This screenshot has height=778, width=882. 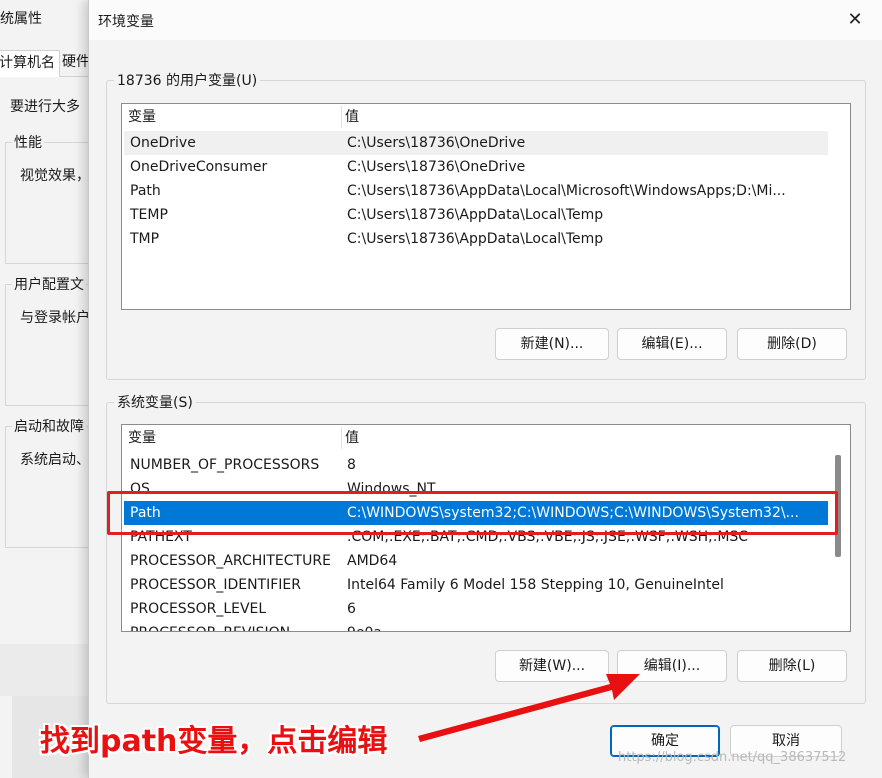 What do you see at coordinates (732, 757) in the screenshot?
I see `watermark: https://blog.csdn.net/qq_38637512` at bounding box center [732, 757].